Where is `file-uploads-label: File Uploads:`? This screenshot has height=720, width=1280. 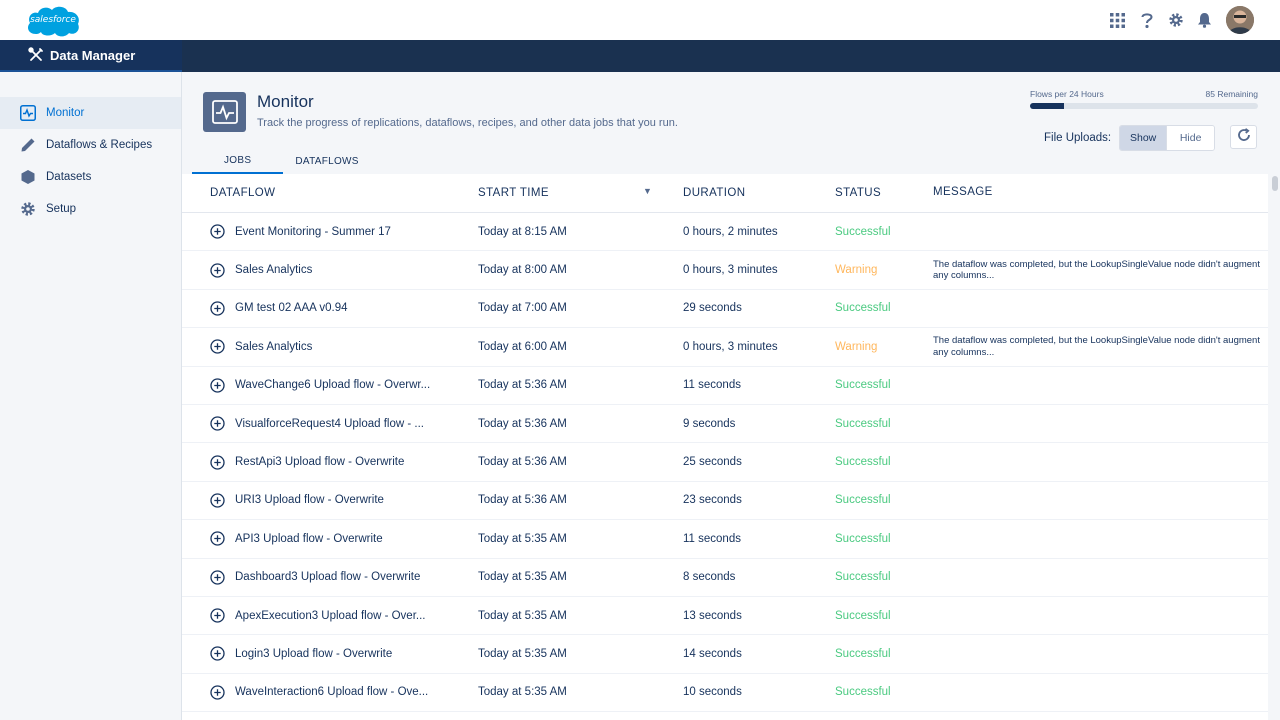 file-uploads-label: File Uploads: is located at coordinates (1078, 138).